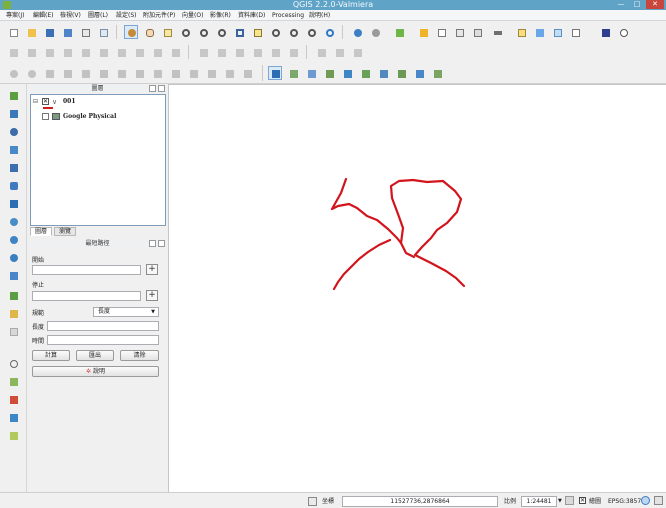  I want to click on show-bookmarks-icon, so click(557, 32).